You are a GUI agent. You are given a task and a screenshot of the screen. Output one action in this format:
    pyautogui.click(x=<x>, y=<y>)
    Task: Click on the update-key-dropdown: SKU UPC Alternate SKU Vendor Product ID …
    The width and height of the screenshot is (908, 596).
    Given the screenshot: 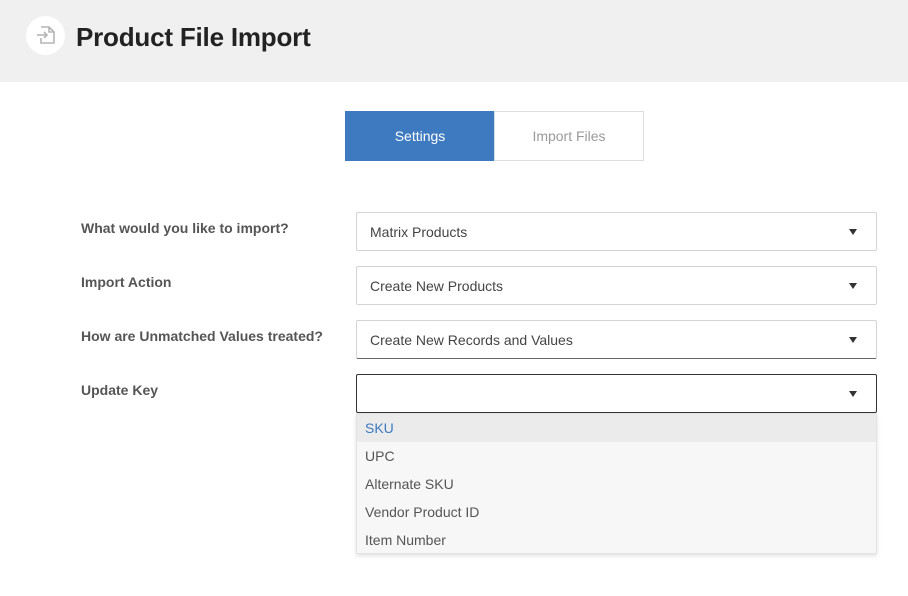 What is the action you would take?
    pyautogui.click(x=616, y=483)
    